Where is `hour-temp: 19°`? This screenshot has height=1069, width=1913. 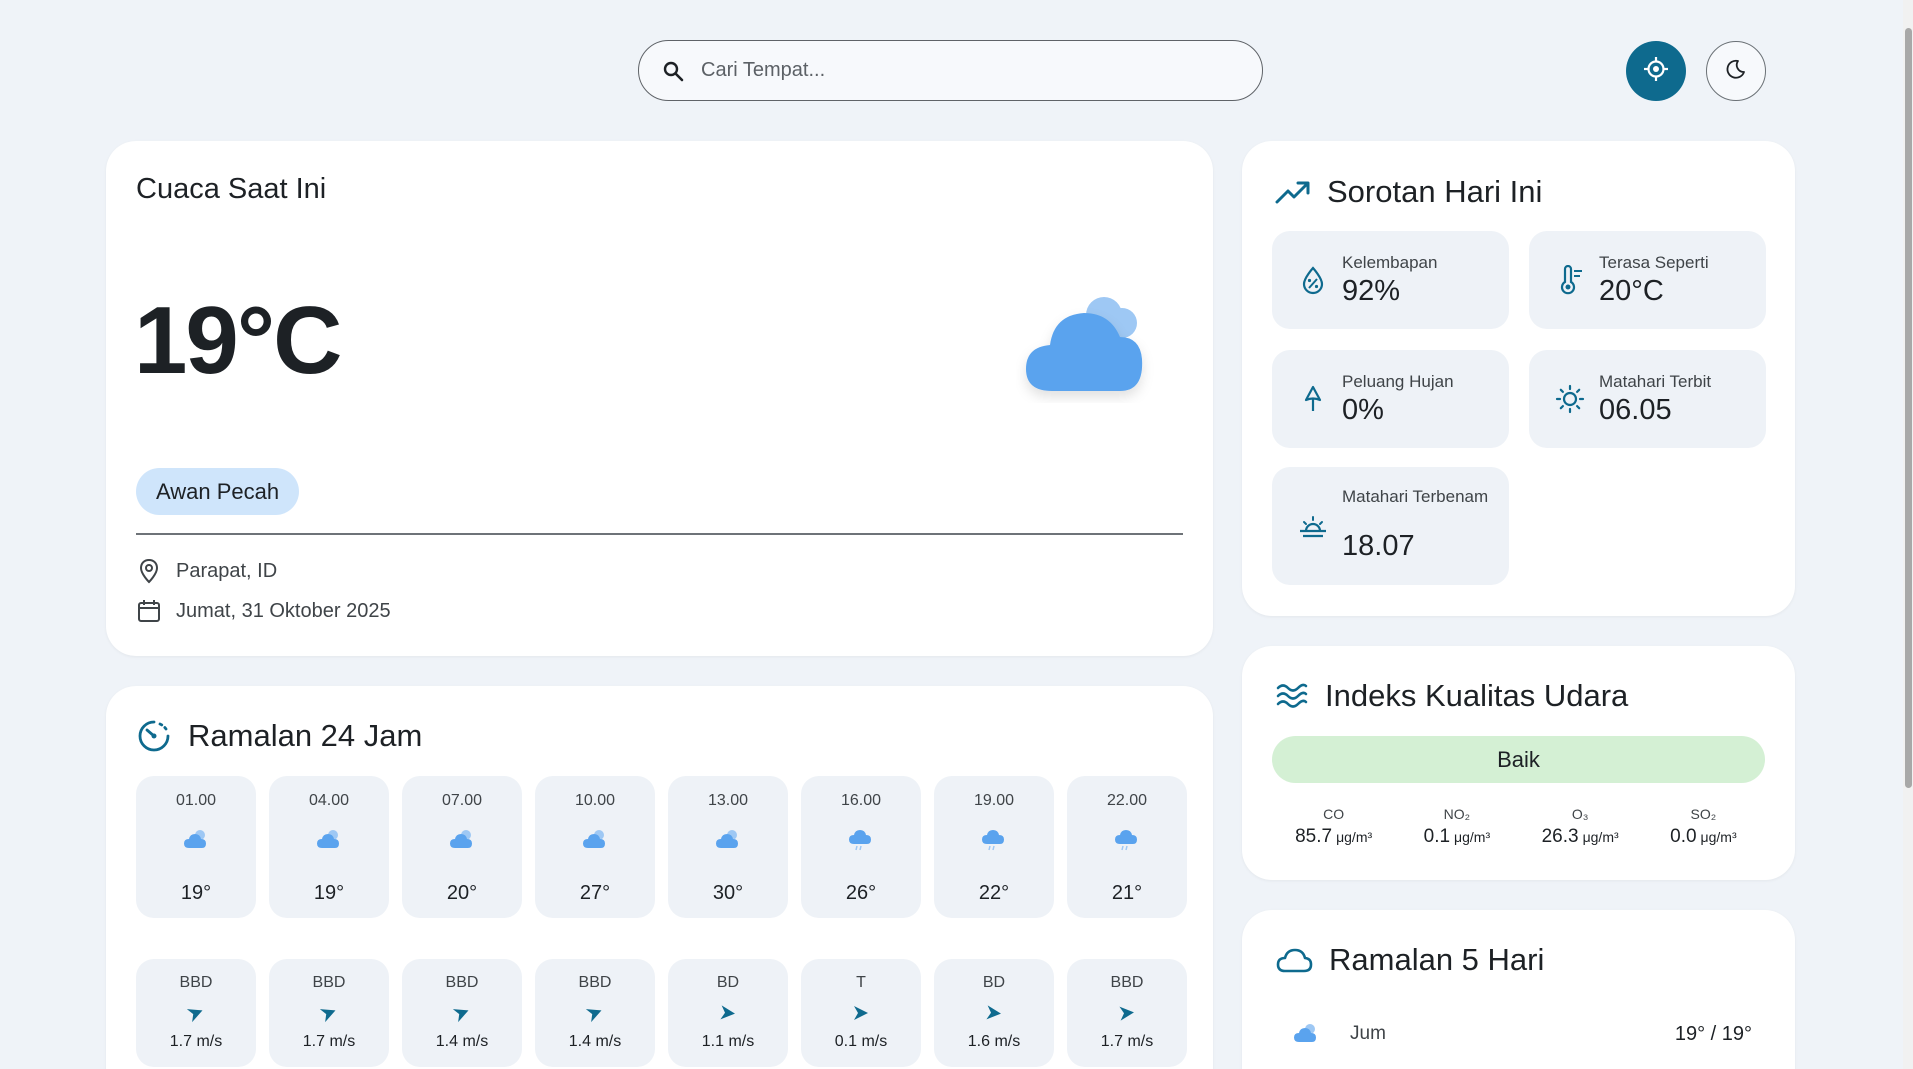
hour-temp: 19° is located at coordinates (329, 893).